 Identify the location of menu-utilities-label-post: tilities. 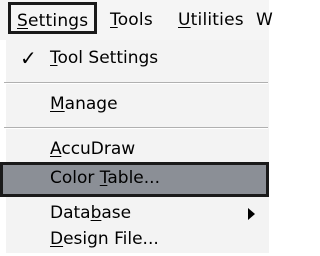
(217, 20).